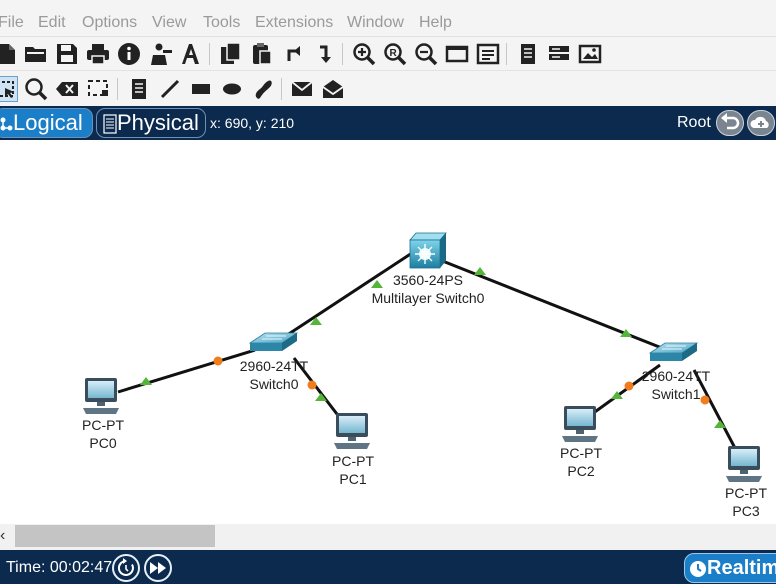  Describe the element at coordinates (352, 431) in the screenshot. I see `pc1-icon` at that location.